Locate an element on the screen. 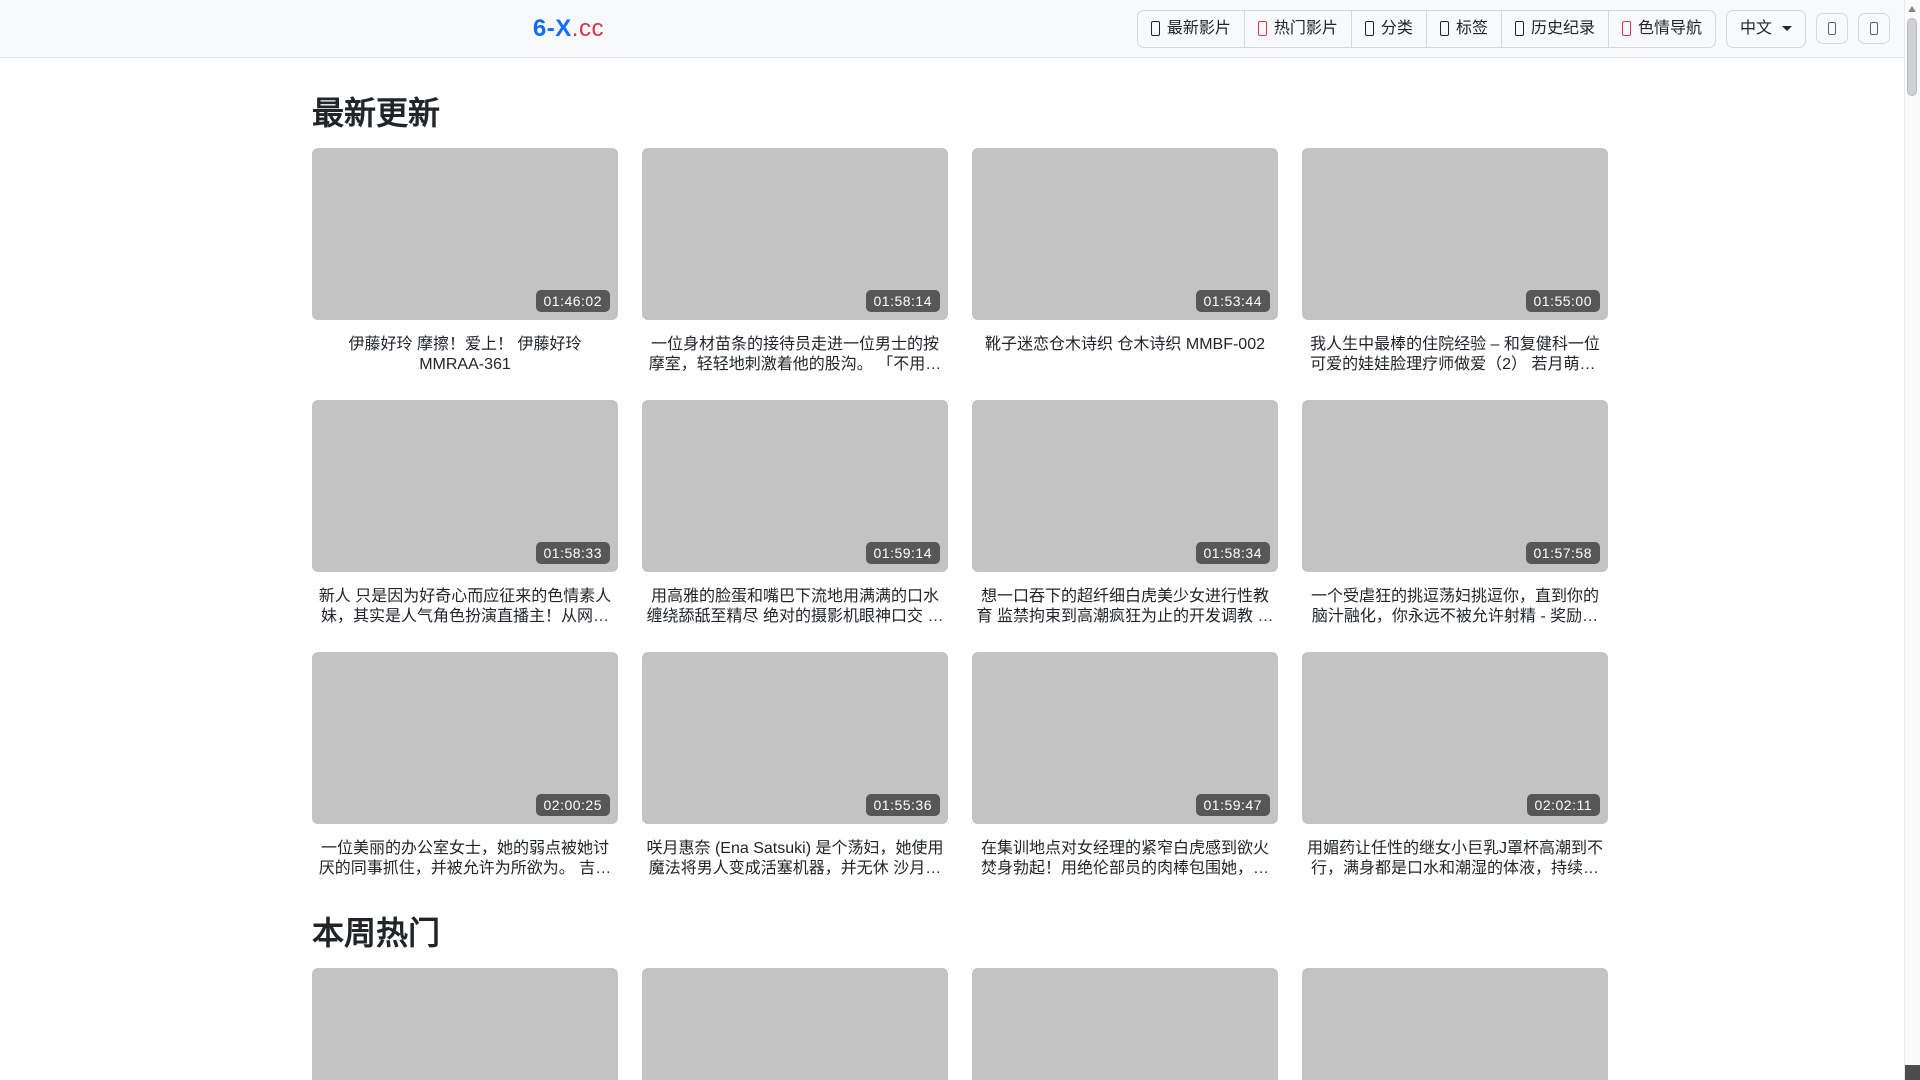 This screenshot has width=1920, height=1080. history-icon is located at coordinates (1519, 28).